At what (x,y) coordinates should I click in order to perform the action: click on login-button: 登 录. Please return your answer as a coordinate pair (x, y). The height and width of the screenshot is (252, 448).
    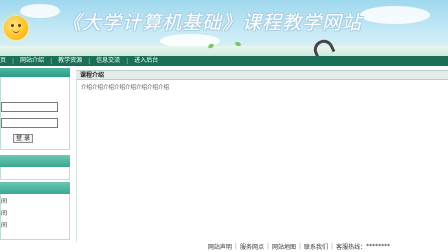
    Looking at the image, I should click on (23, 138).